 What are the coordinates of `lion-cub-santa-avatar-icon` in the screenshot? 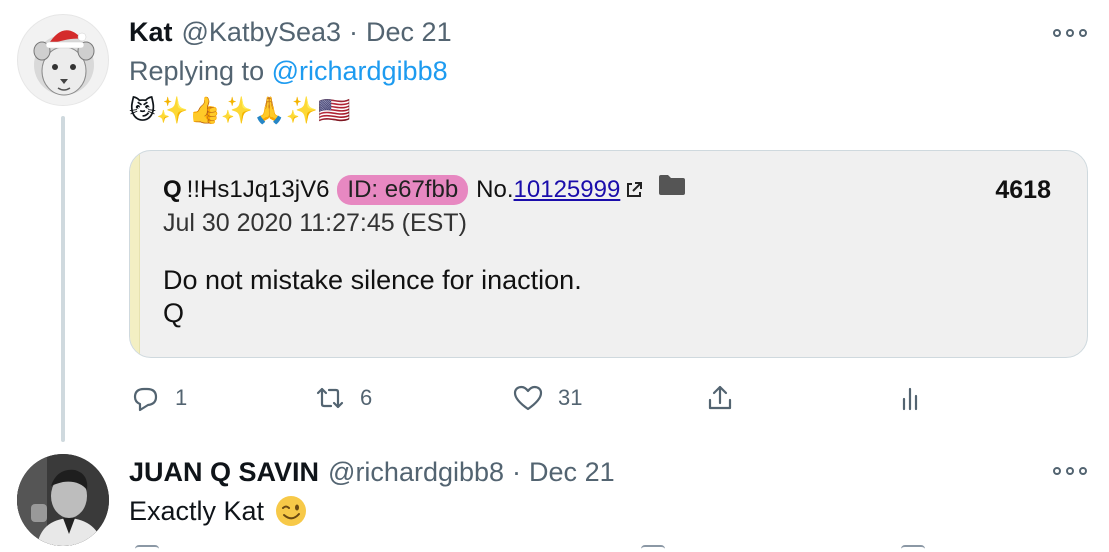 It's located at (64, 63).